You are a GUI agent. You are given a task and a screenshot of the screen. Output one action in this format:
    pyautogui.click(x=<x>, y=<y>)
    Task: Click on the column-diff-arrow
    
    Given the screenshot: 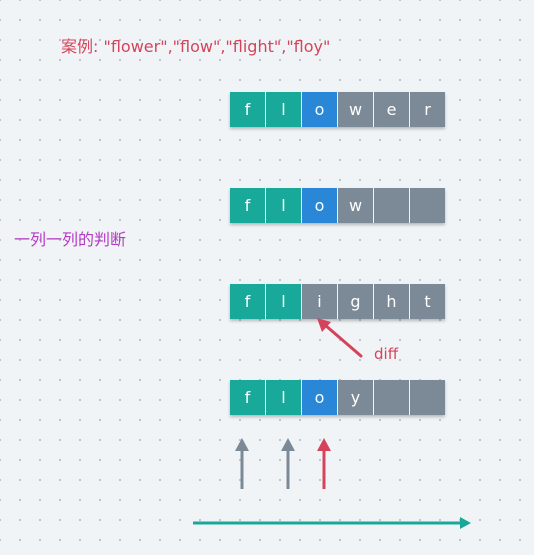 What is the action you would take?
    pyautogui.click(x=324, y=463)
    